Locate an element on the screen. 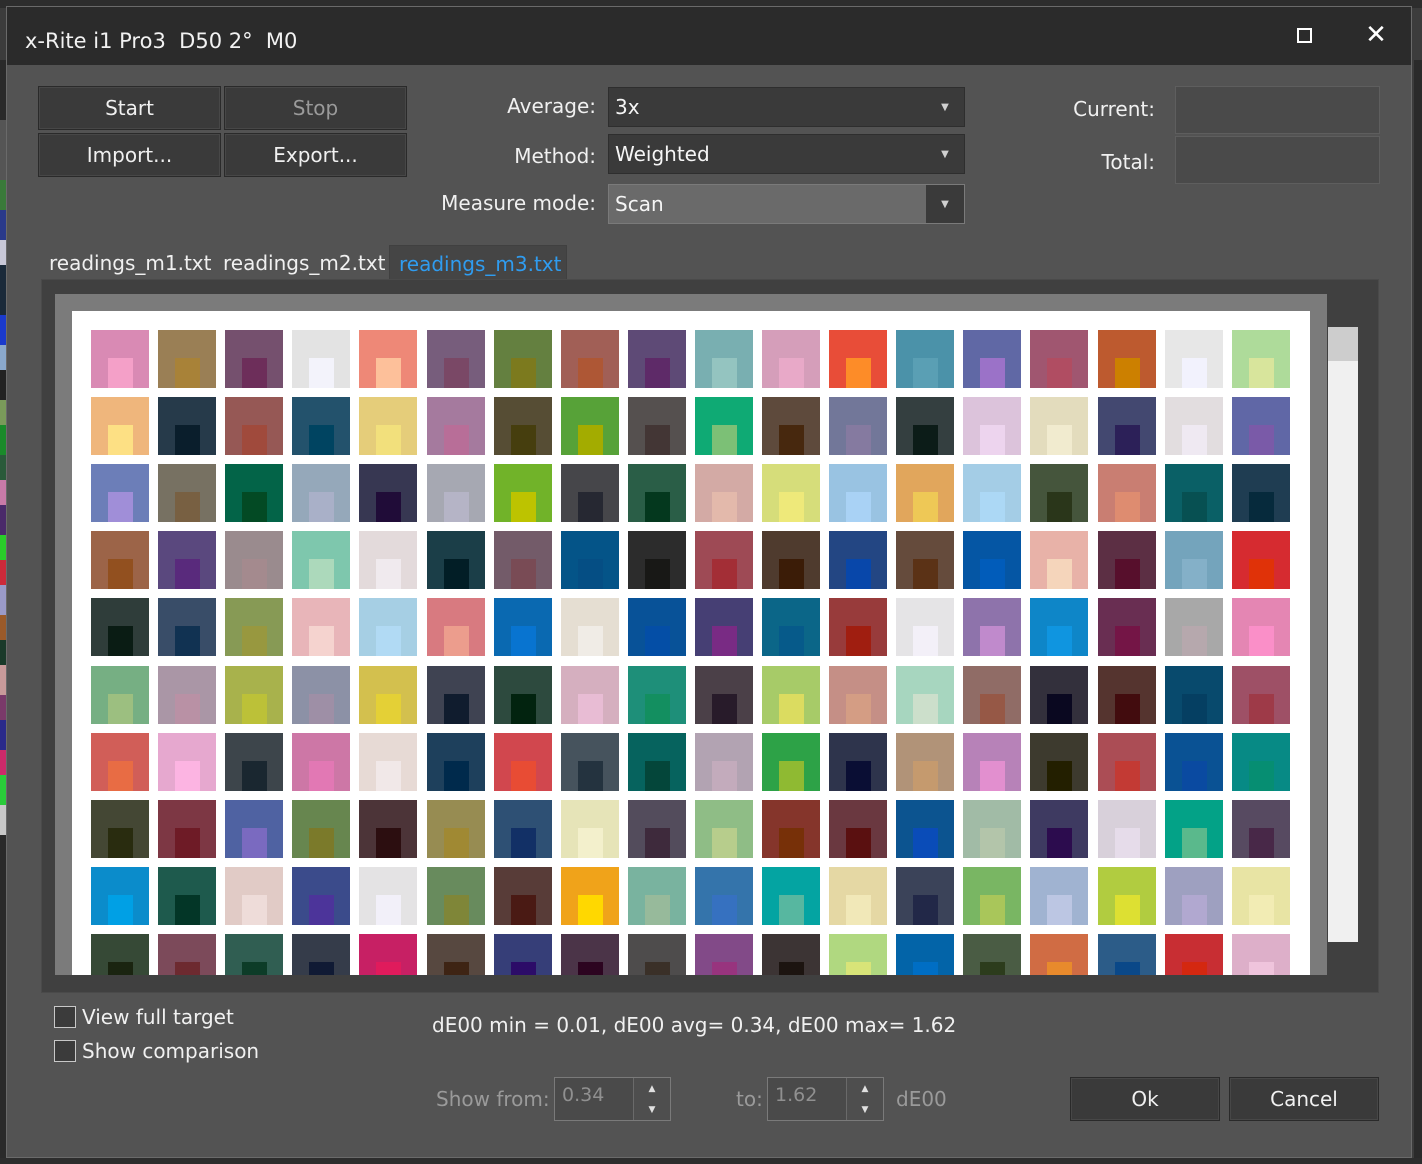  stop-button: Stop is located at coordinates (315, 108).